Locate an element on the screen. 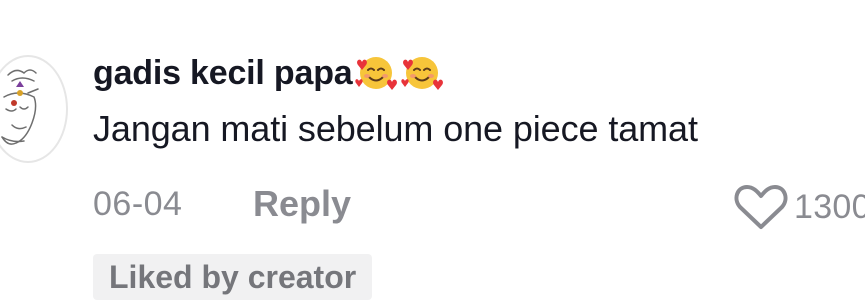 Image resolution: width=865 pixels, height=300 pixels. comment-text: Jangan mati sebelum one piece tamat is located at coordinates (395, 128).